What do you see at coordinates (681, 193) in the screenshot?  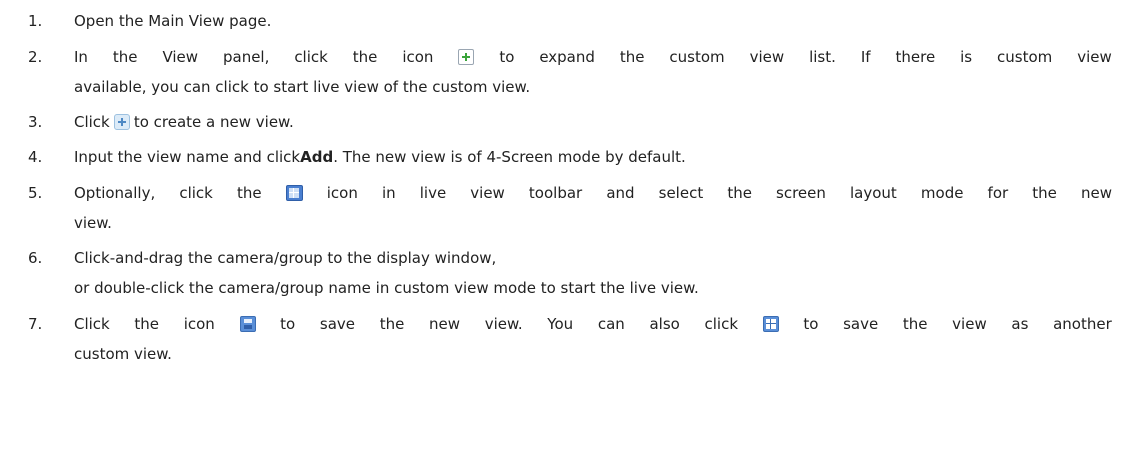 I see `text-run: select` at bounding box center [681, 193].